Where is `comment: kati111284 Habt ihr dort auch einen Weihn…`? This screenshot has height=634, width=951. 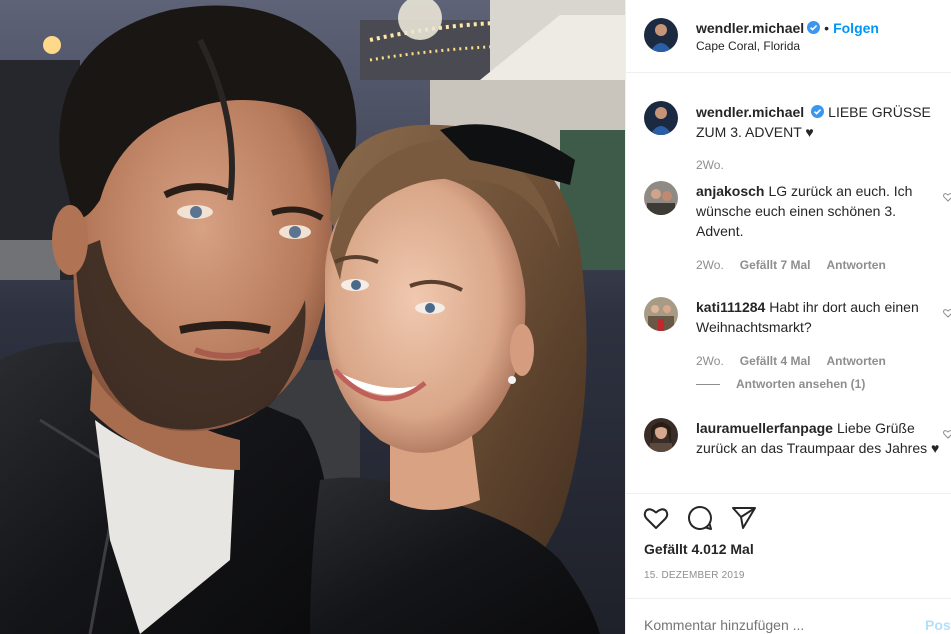
comment: kati111284 Habt ihr dort auch einen Weihn… is located at coordinates (821, 317).